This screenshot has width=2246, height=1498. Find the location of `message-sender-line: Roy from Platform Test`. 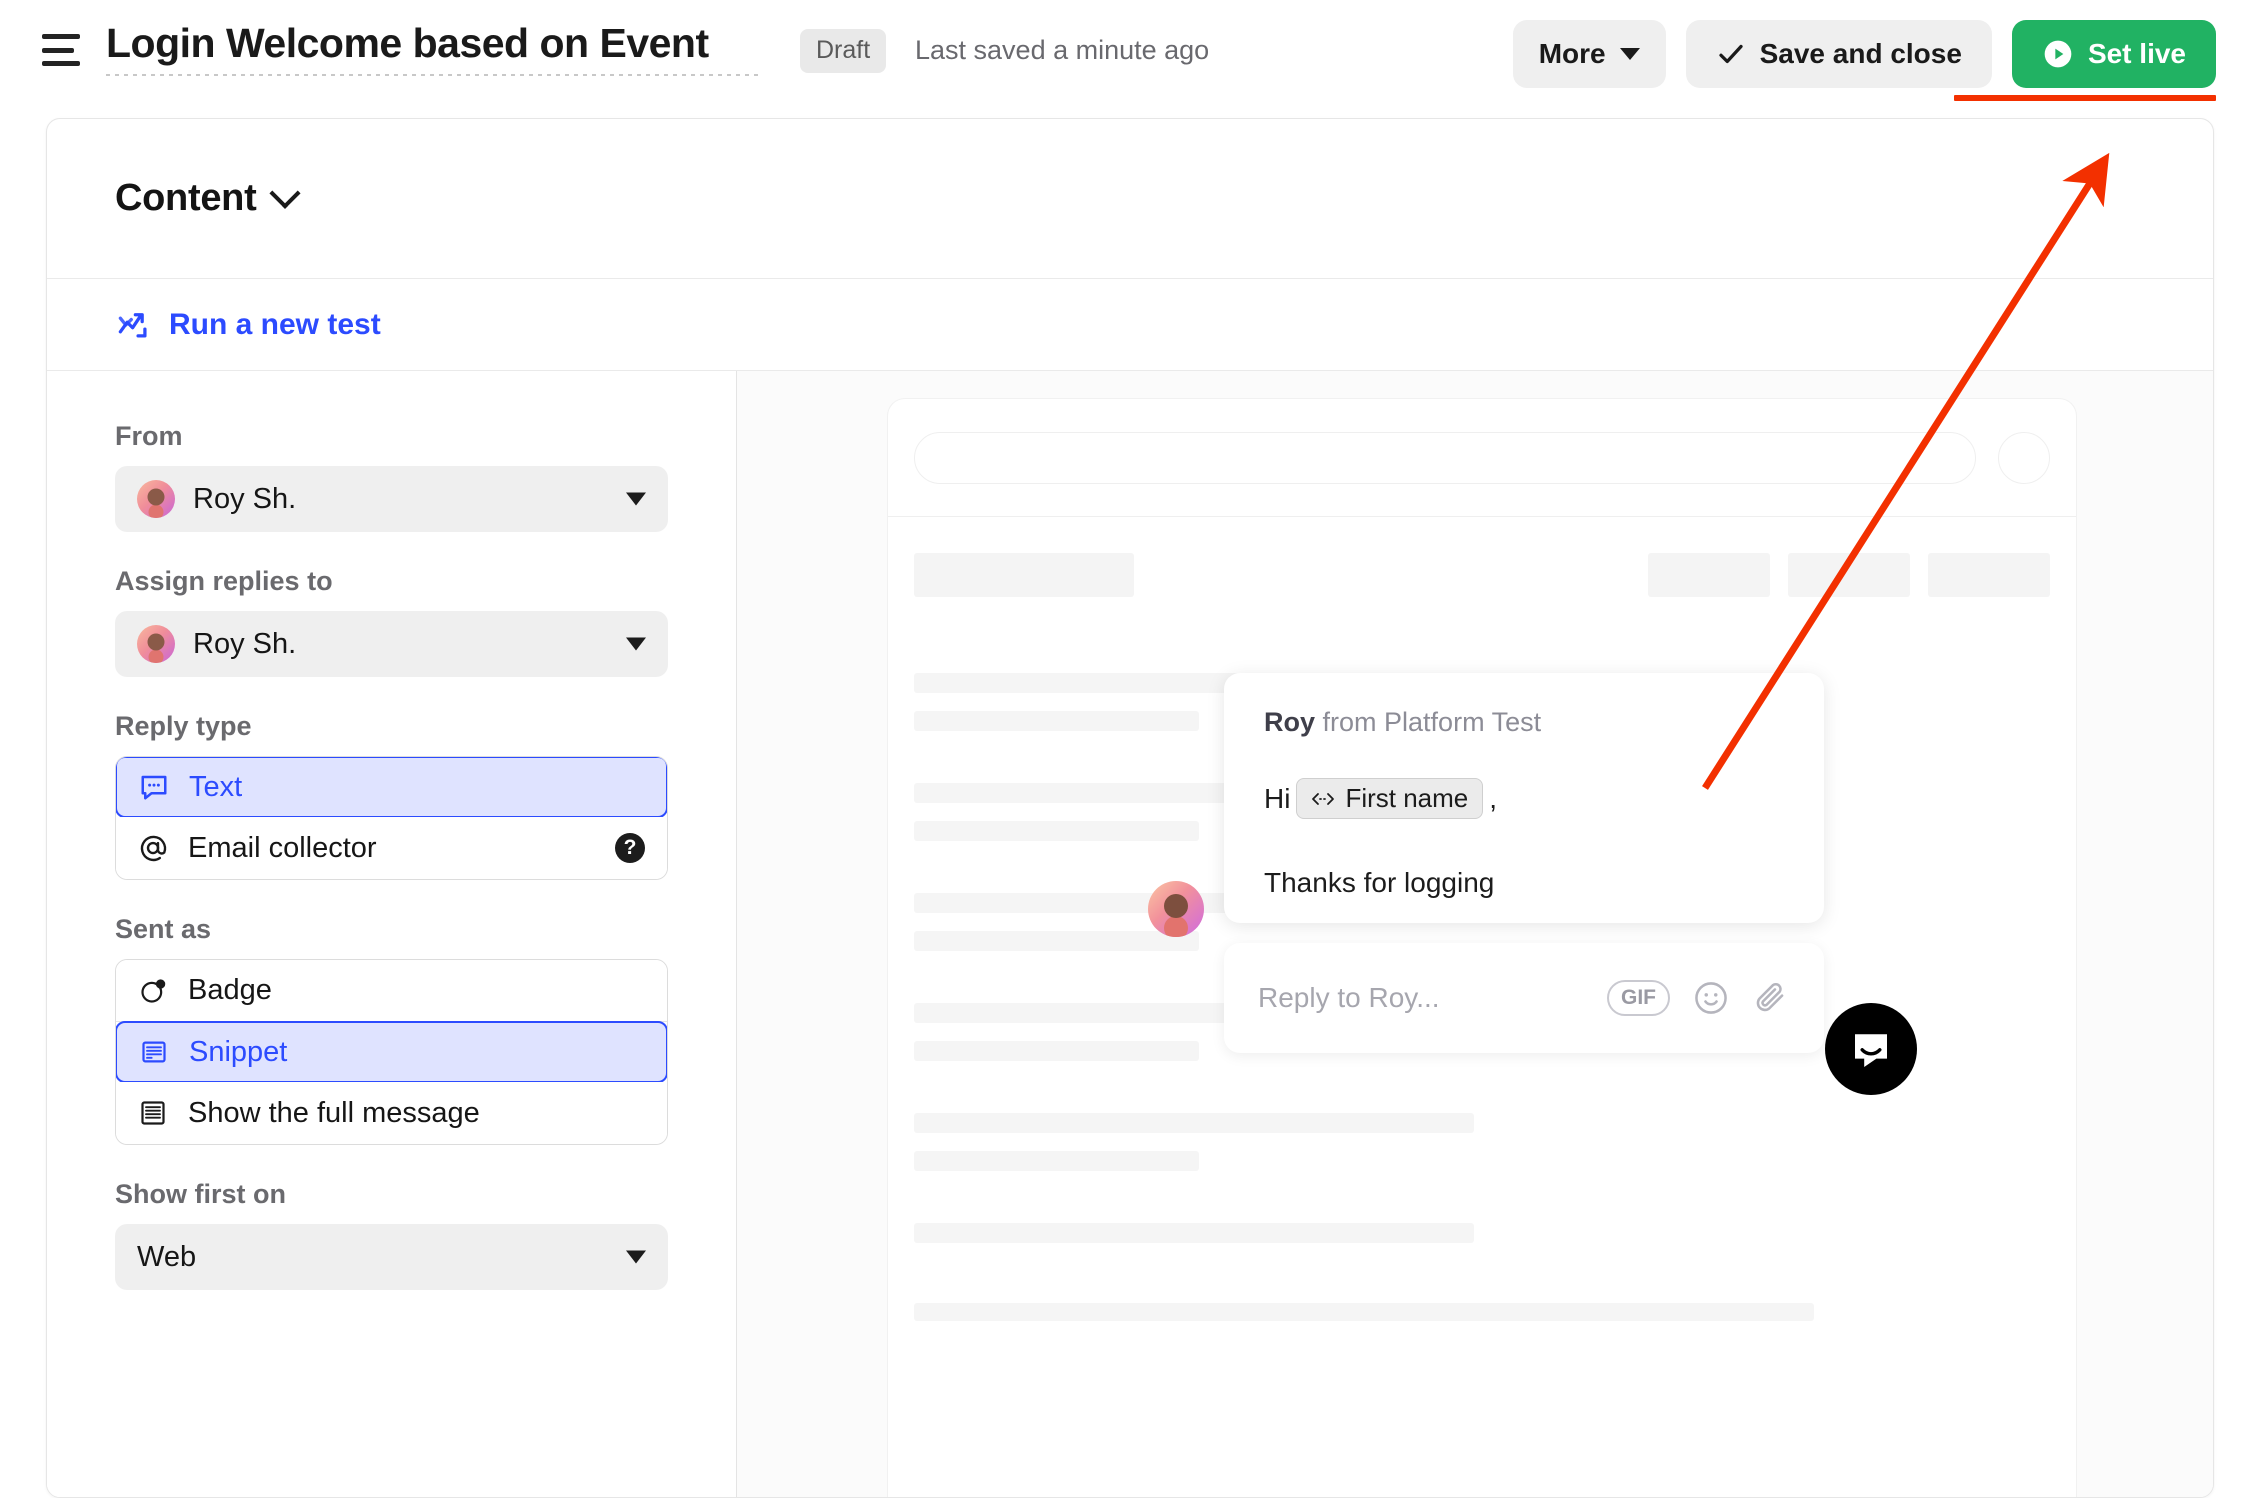

message-sender-line: Roy from Platform Test is located at coordinates (1524, 722).